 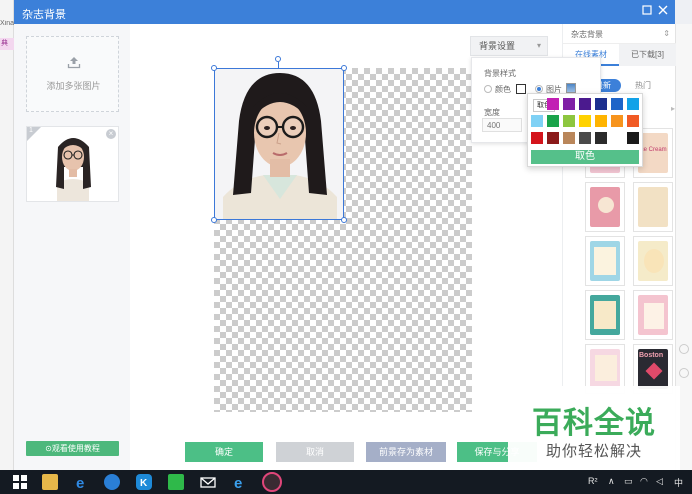 I want to click on chevron-right-icon: ▸, so click(x=673, y=108).